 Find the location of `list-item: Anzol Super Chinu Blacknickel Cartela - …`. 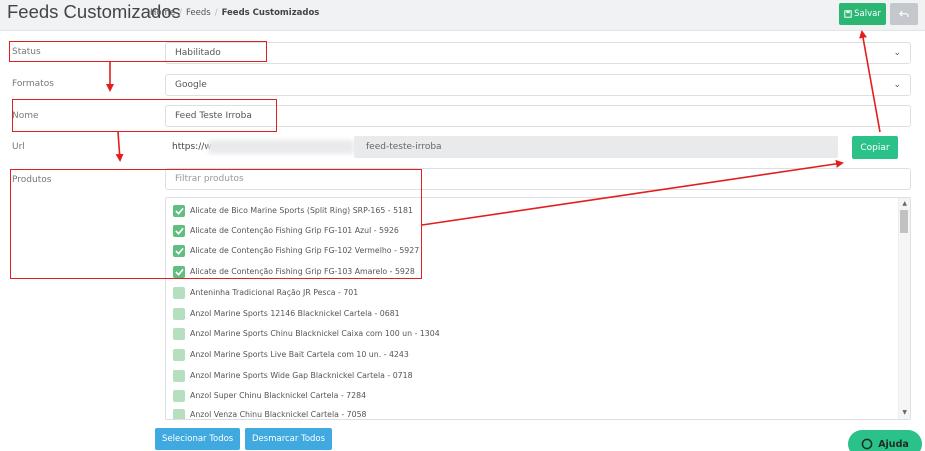

list-item: Anzol Super Chinu Blacknickel Cartela - … is located at coordinates (269, 395).